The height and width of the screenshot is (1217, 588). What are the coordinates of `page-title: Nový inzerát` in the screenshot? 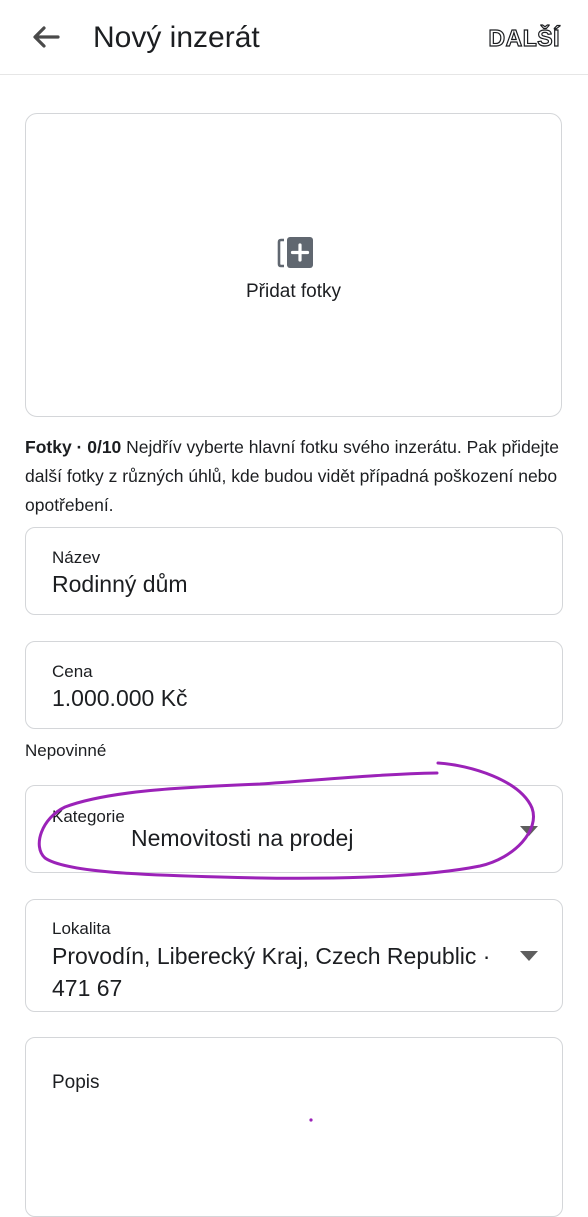 It's located at (176, 37).